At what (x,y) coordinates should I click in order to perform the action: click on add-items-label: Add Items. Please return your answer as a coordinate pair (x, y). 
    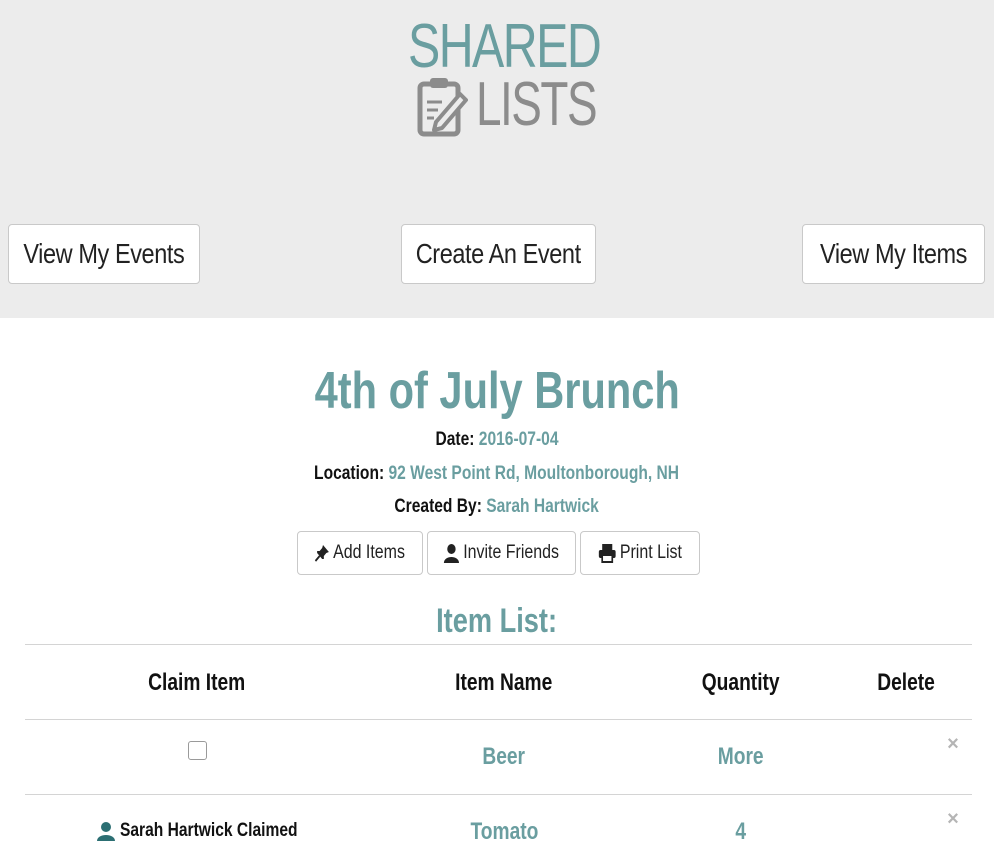
    Looking at the image, I should click on (369, 552).